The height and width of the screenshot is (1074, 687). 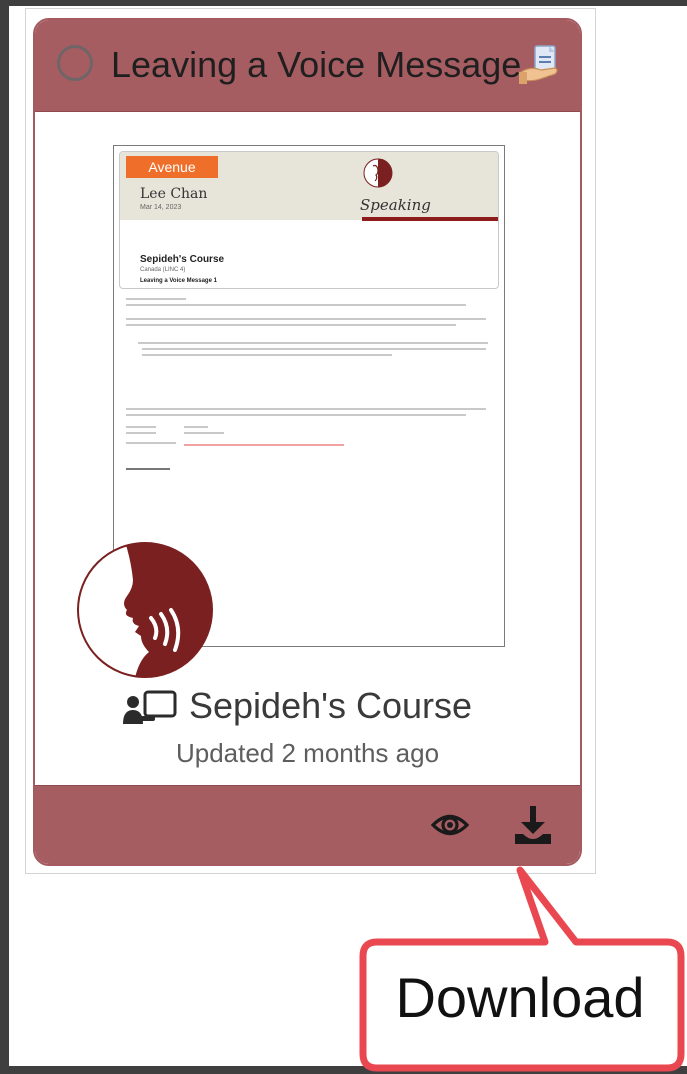 What do you see at coordinates (331, 705) in the screenshot?
I see `course-name: Sepideh's Course` at bounding box center [331, 705].